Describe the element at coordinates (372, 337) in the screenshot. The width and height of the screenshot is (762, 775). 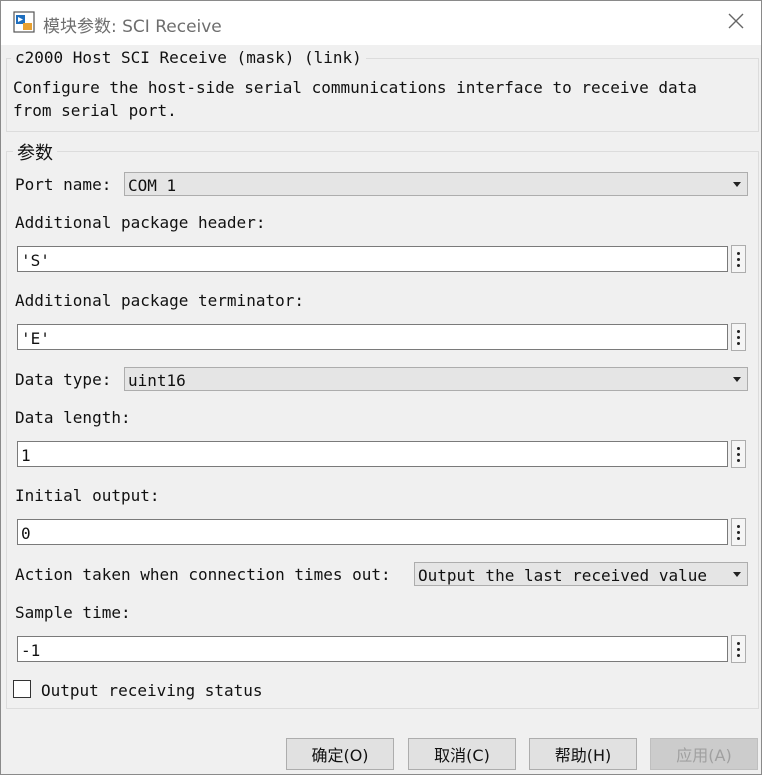
I see `package-terminator-input: 'E'` at that location.